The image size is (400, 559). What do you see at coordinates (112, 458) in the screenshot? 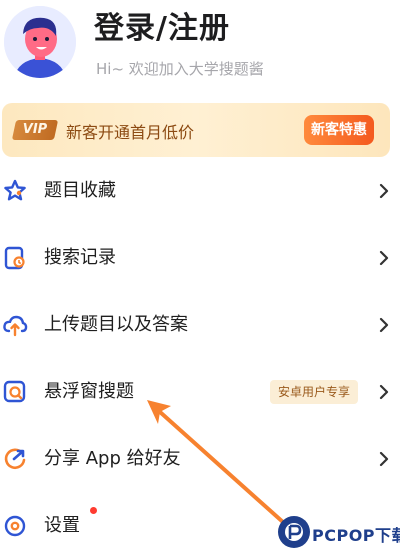
I see `menu-item-label: 分享 App 给好友` at bounding box center [112, 458].